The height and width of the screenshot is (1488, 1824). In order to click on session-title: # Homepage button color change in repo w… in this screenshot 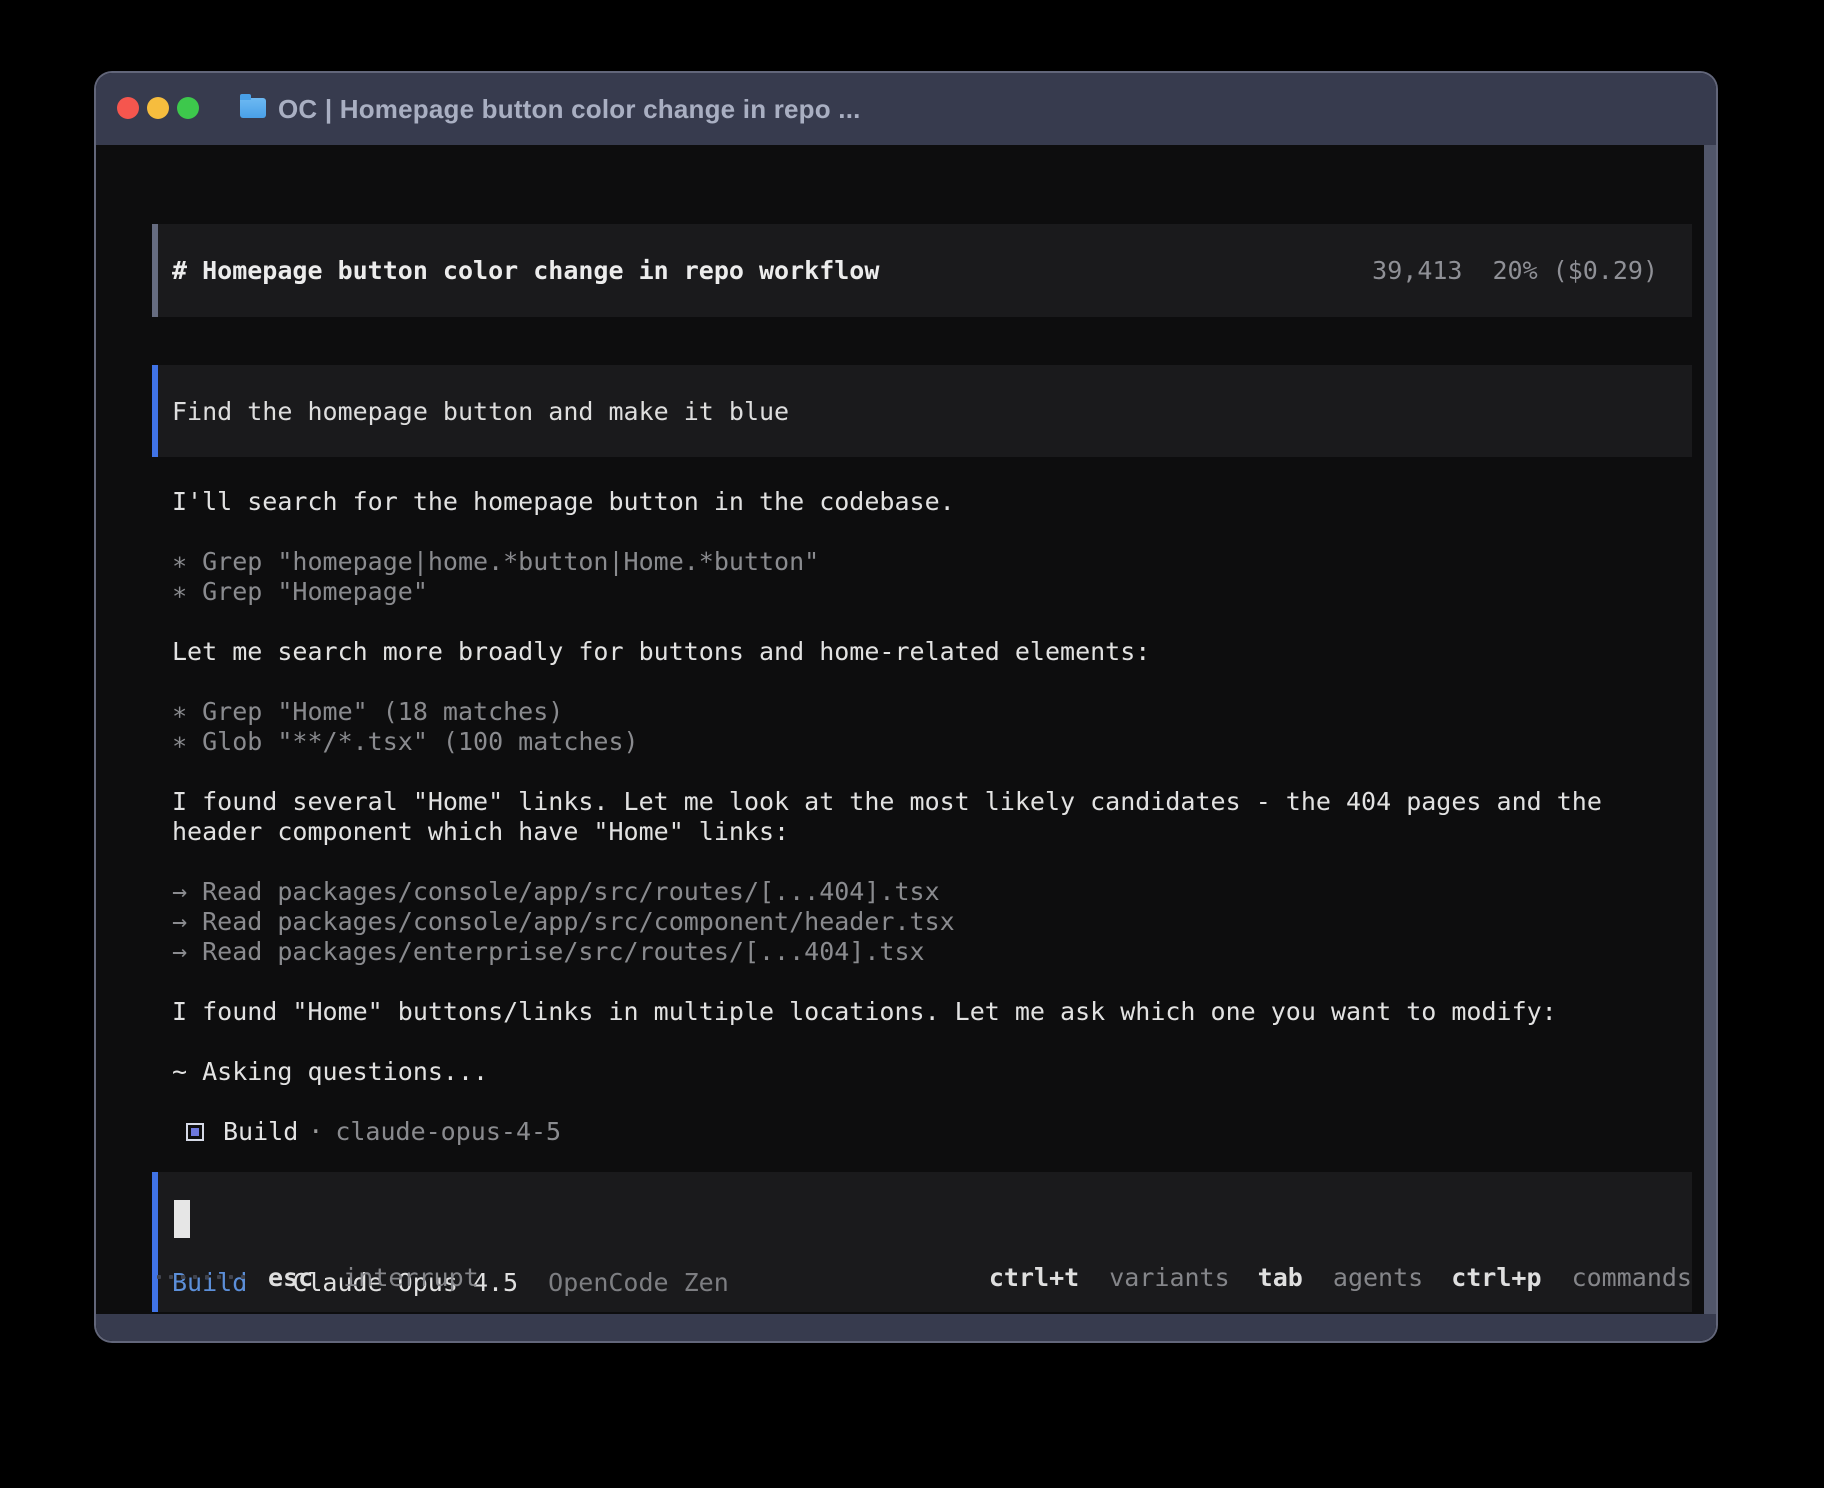, I will do `click(526, 270)`.